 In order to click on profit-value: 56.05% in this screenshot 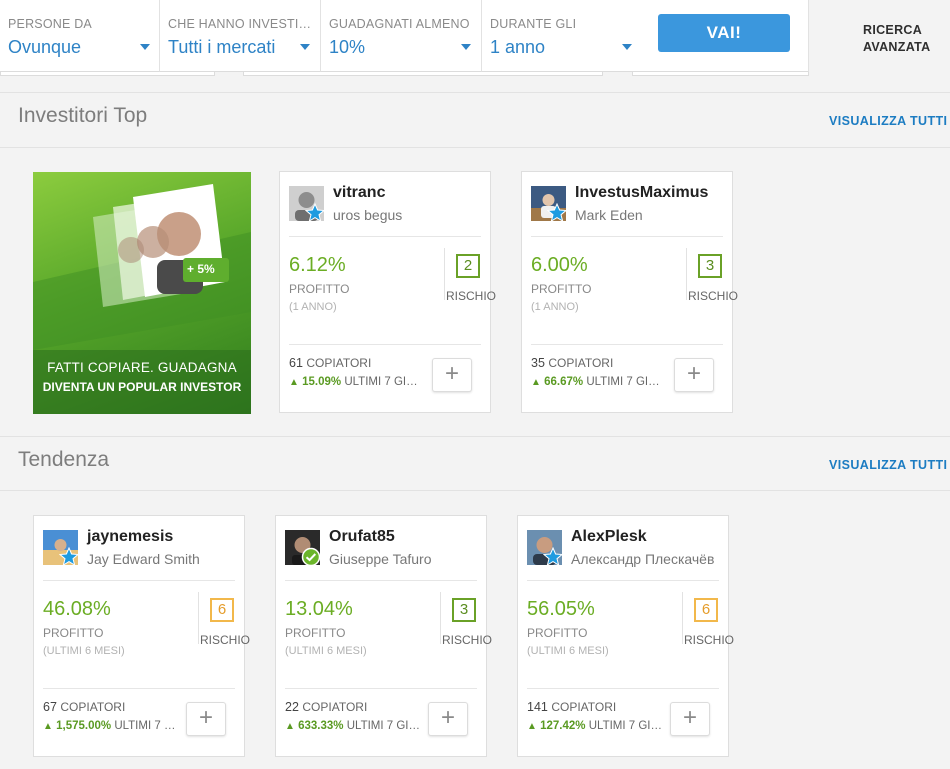, I will do `click(561, 609)`.